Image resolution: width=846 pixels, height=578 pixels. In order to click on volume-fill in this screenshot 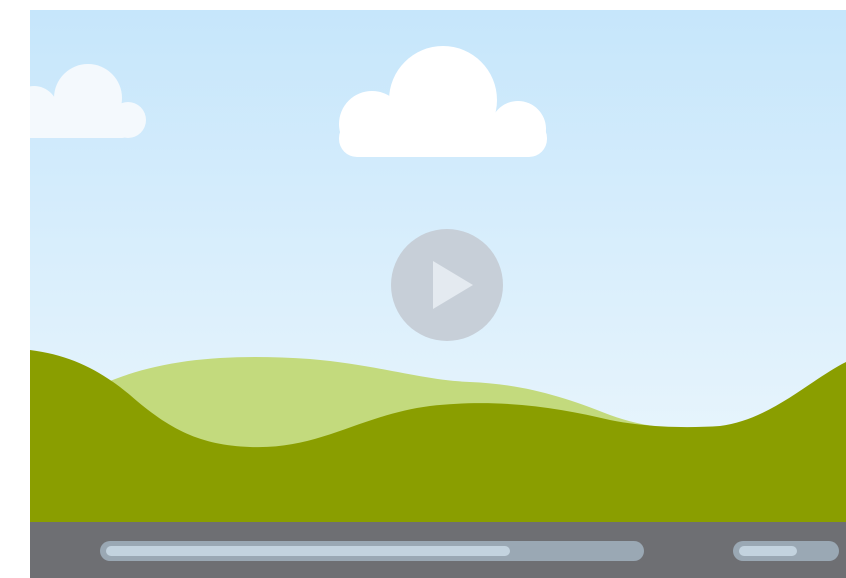, I will do `click(768, 551)`.